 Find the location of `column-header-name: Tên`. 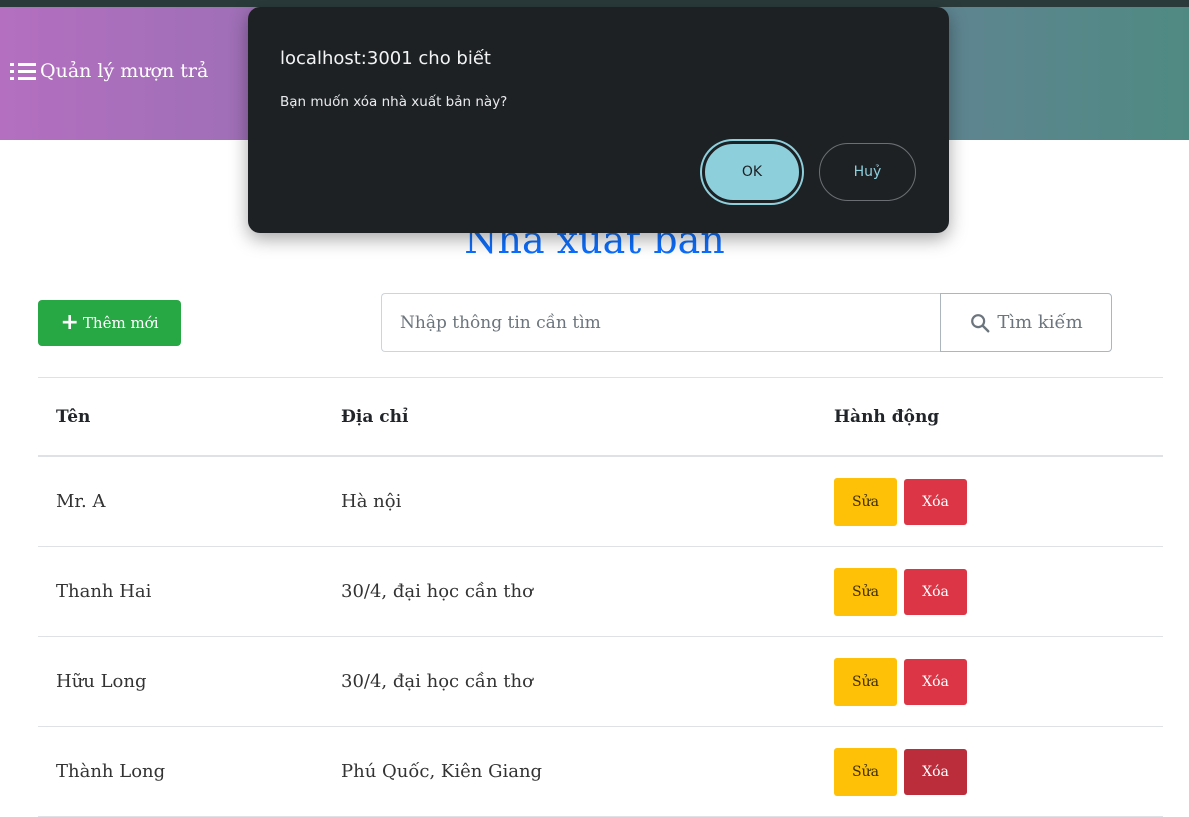

column-header-name: Tên is located at coordinates (180, 417).